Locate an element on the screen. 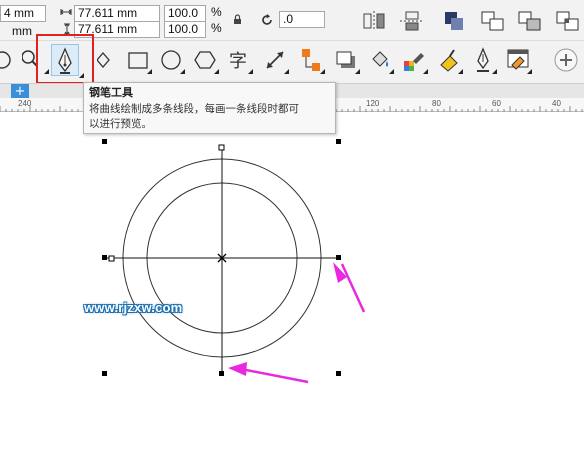 This screenshot has width=584, height=459. tooltip-title: 钢笔工具 is located at coordinates (111, 92).